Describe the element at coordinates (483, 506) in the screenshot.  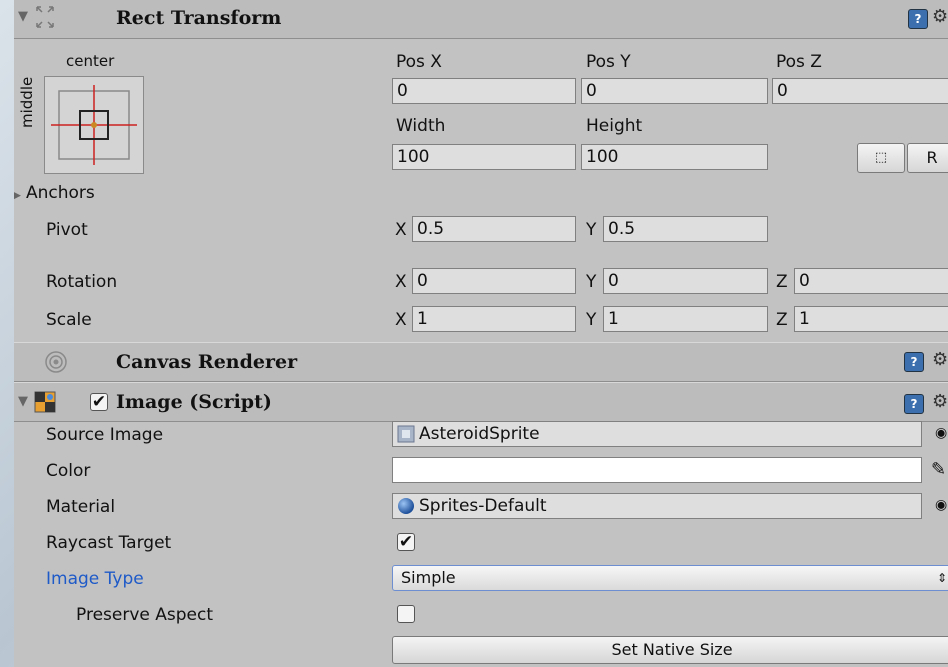
I see `material-value: Sprites-Default` at that location.